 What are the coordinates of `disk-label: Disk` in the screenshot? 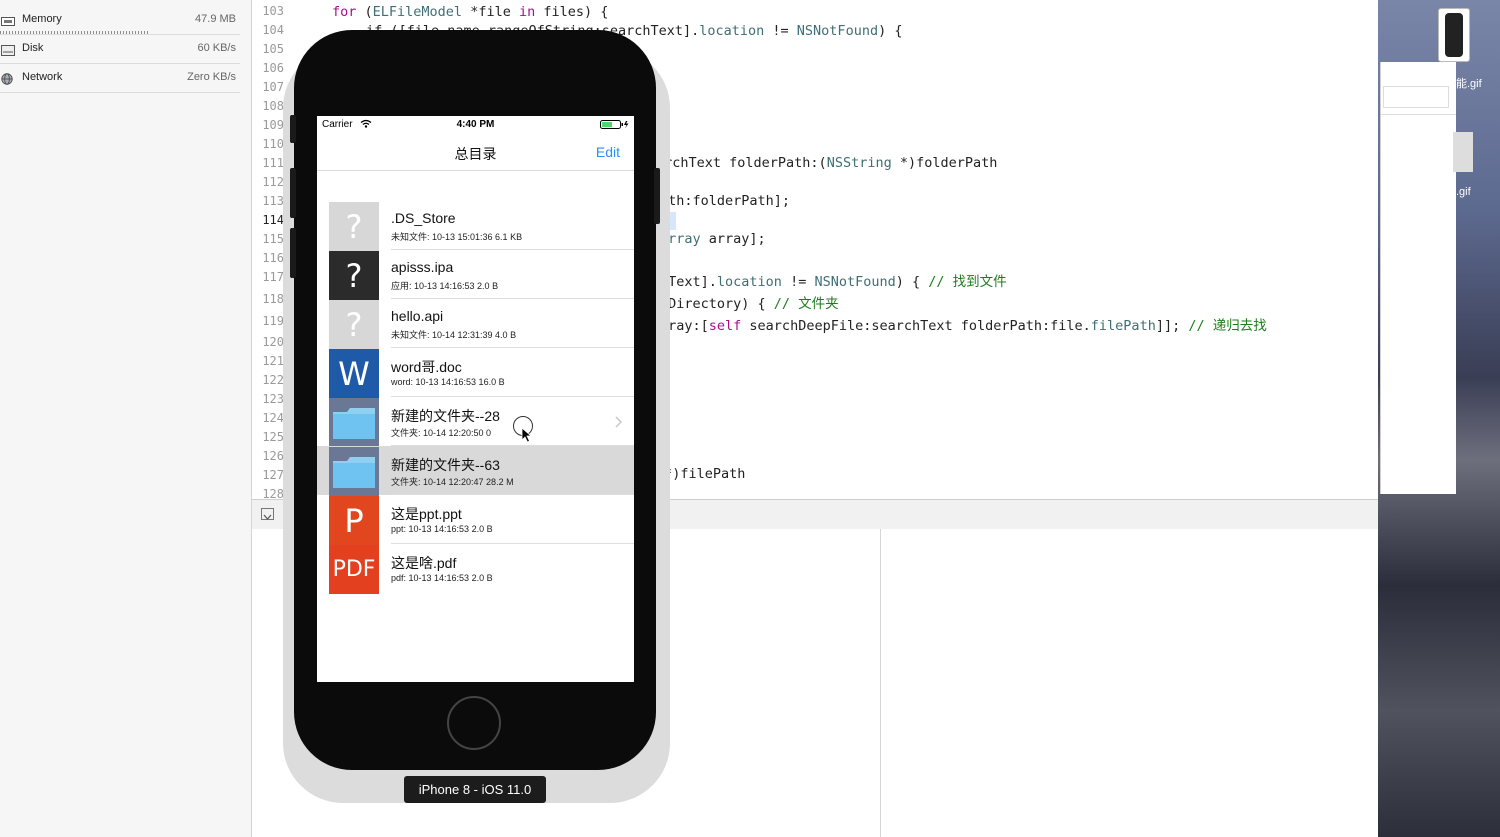 It's located at (33, 48).